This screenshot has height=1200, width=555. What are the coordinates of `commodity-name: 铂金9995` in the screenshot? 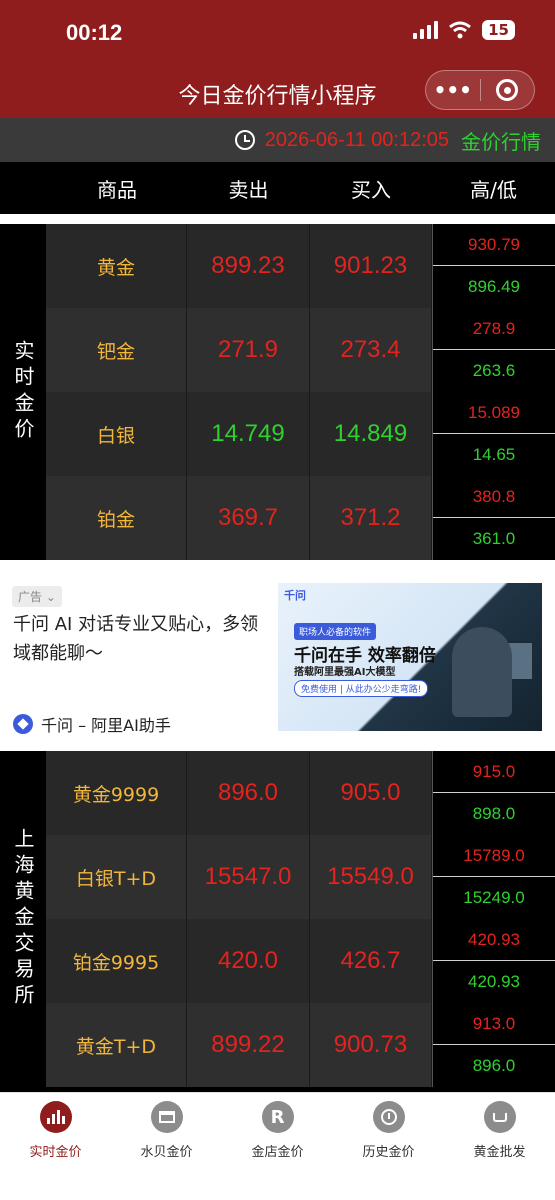 It's located at (116, 961).